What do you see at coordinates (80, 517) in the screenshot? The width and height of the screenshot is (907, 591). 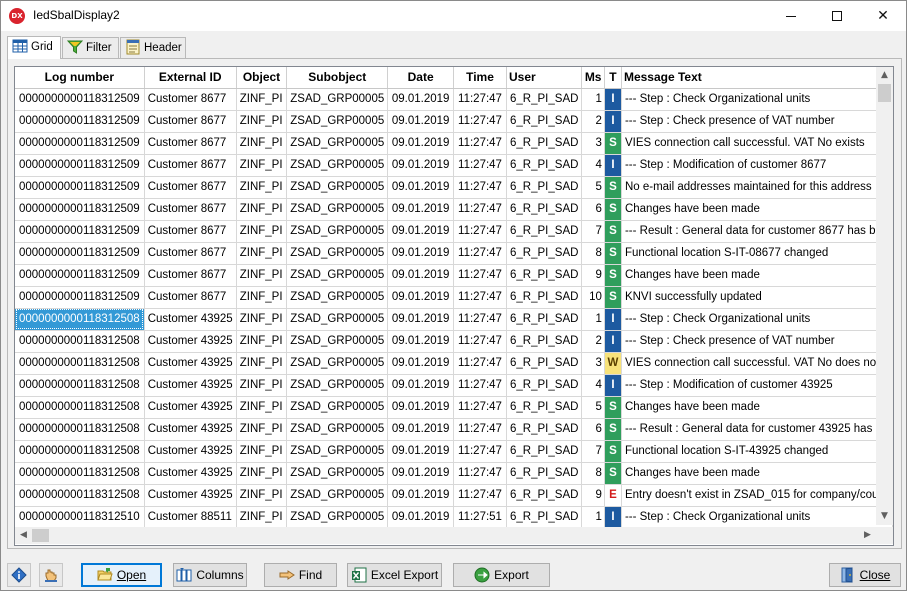 I see `cell-log-number: 0000000000118312510` at bounding box center [80, 517].